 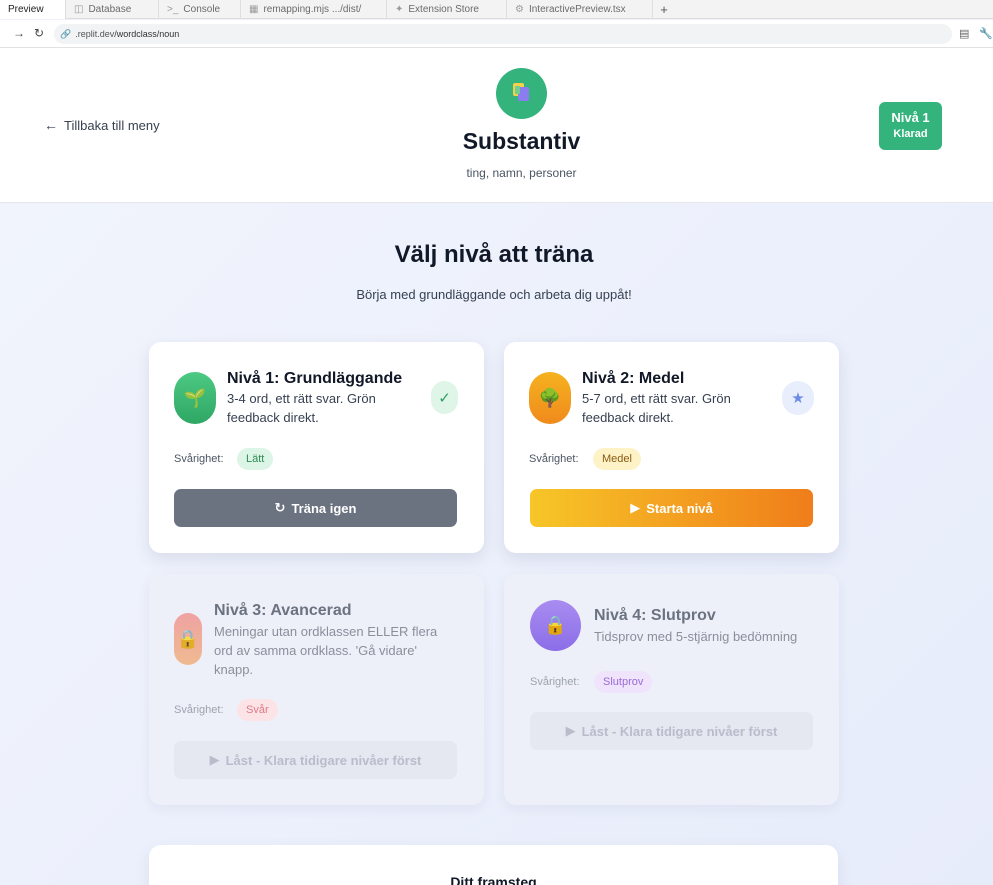 What do you see at coordinates (19, 33) in the screenshot?
I see `forward-arrow-icon: →` at bounding box center [19, 33].